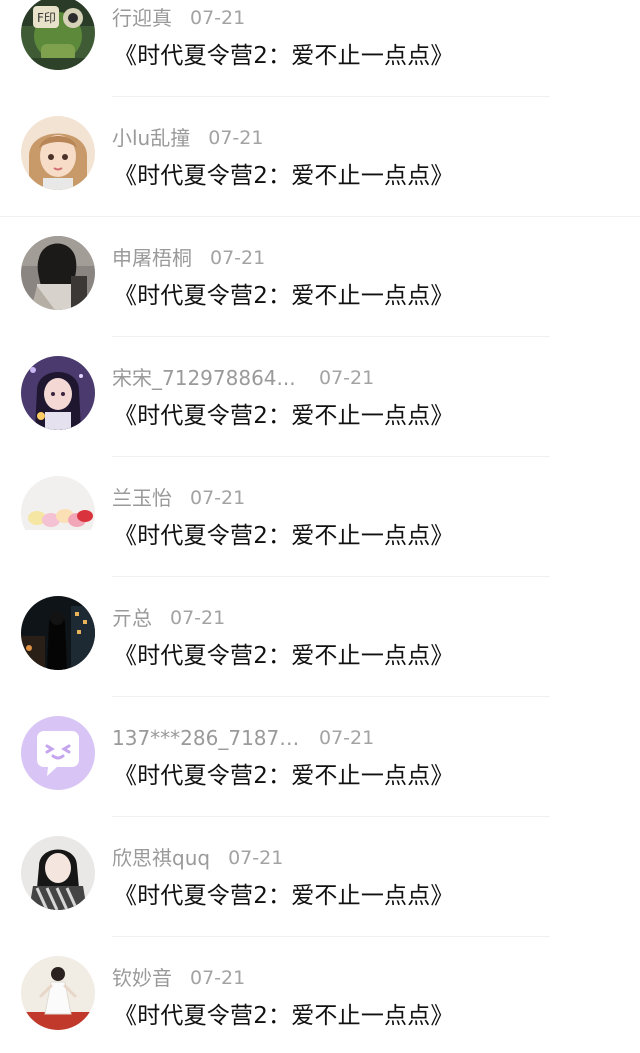 The width and height of the screenshot is (640, 1053). I want to click on comment-meta: 宋宋_712978864... 07-21, so click(243, 378).